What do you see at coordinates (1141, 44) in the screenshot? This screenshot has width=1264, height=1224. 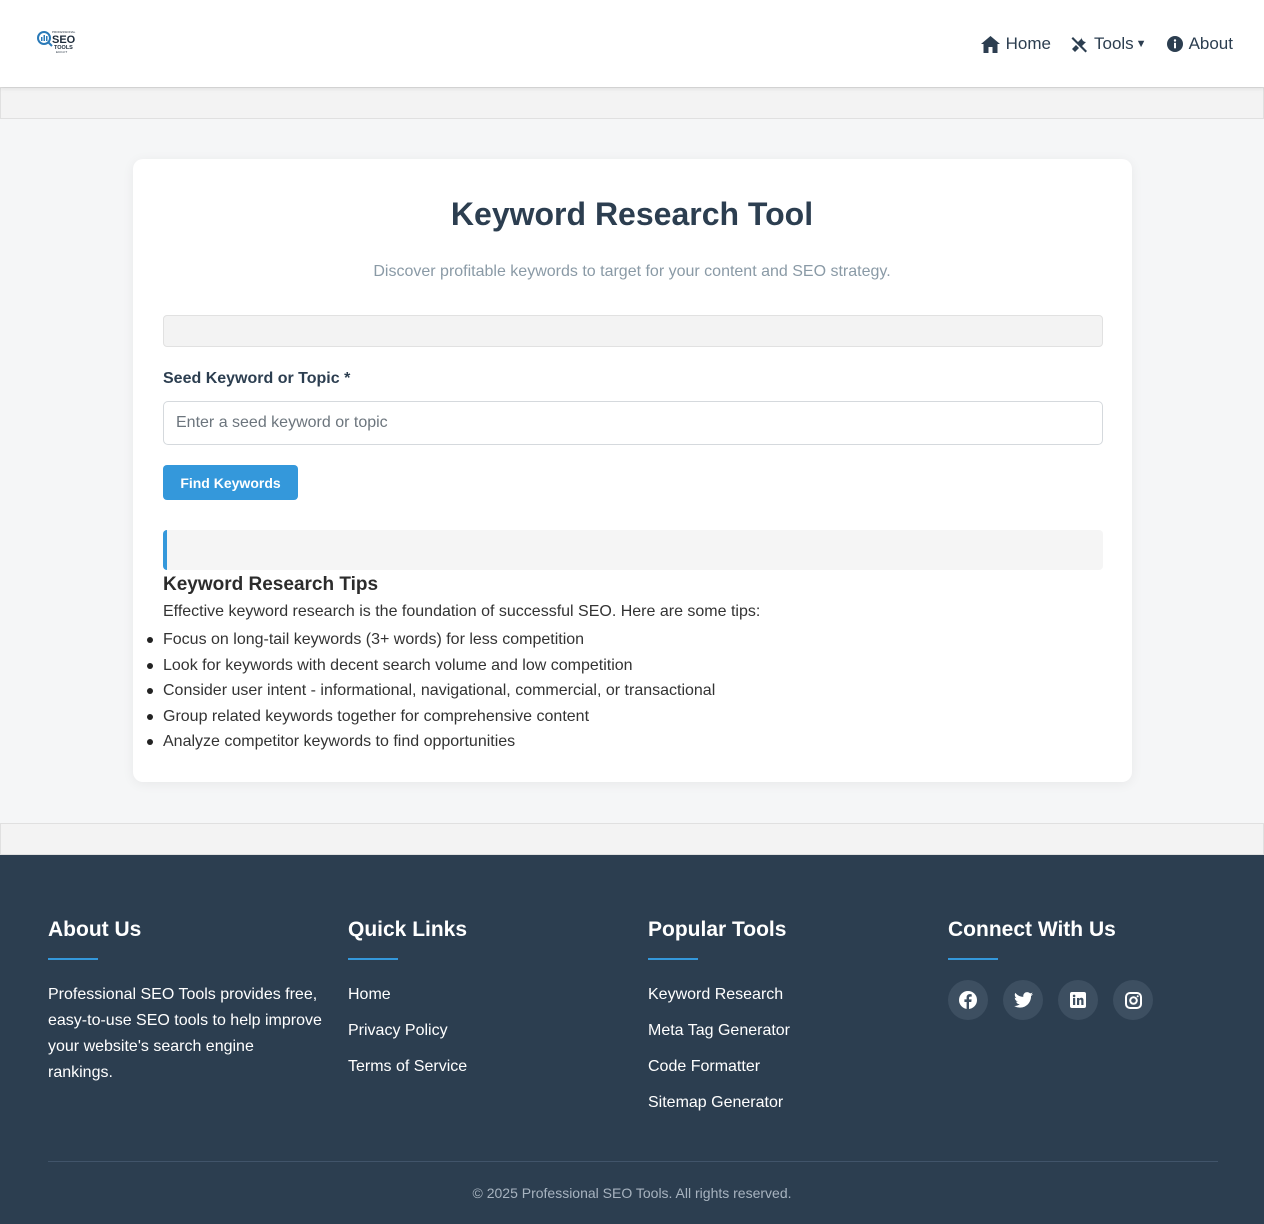 I see `chevron-down-icon: ▼` at bounding box center [1141, 44].